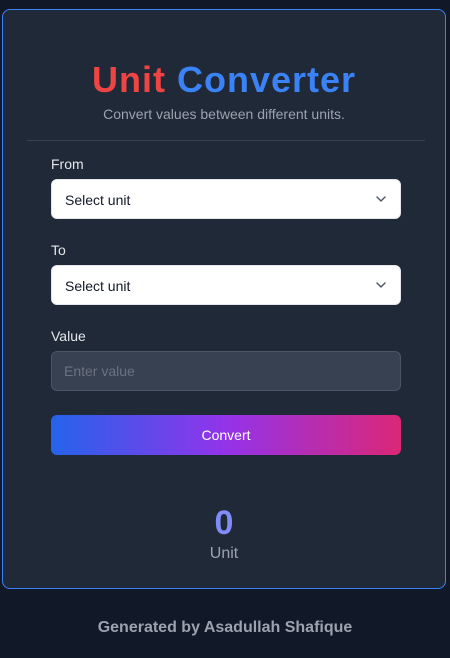 The height and width of the screenshot is (658, 450). I want to click on from-unit-value: Select unit, so click(98, 200).